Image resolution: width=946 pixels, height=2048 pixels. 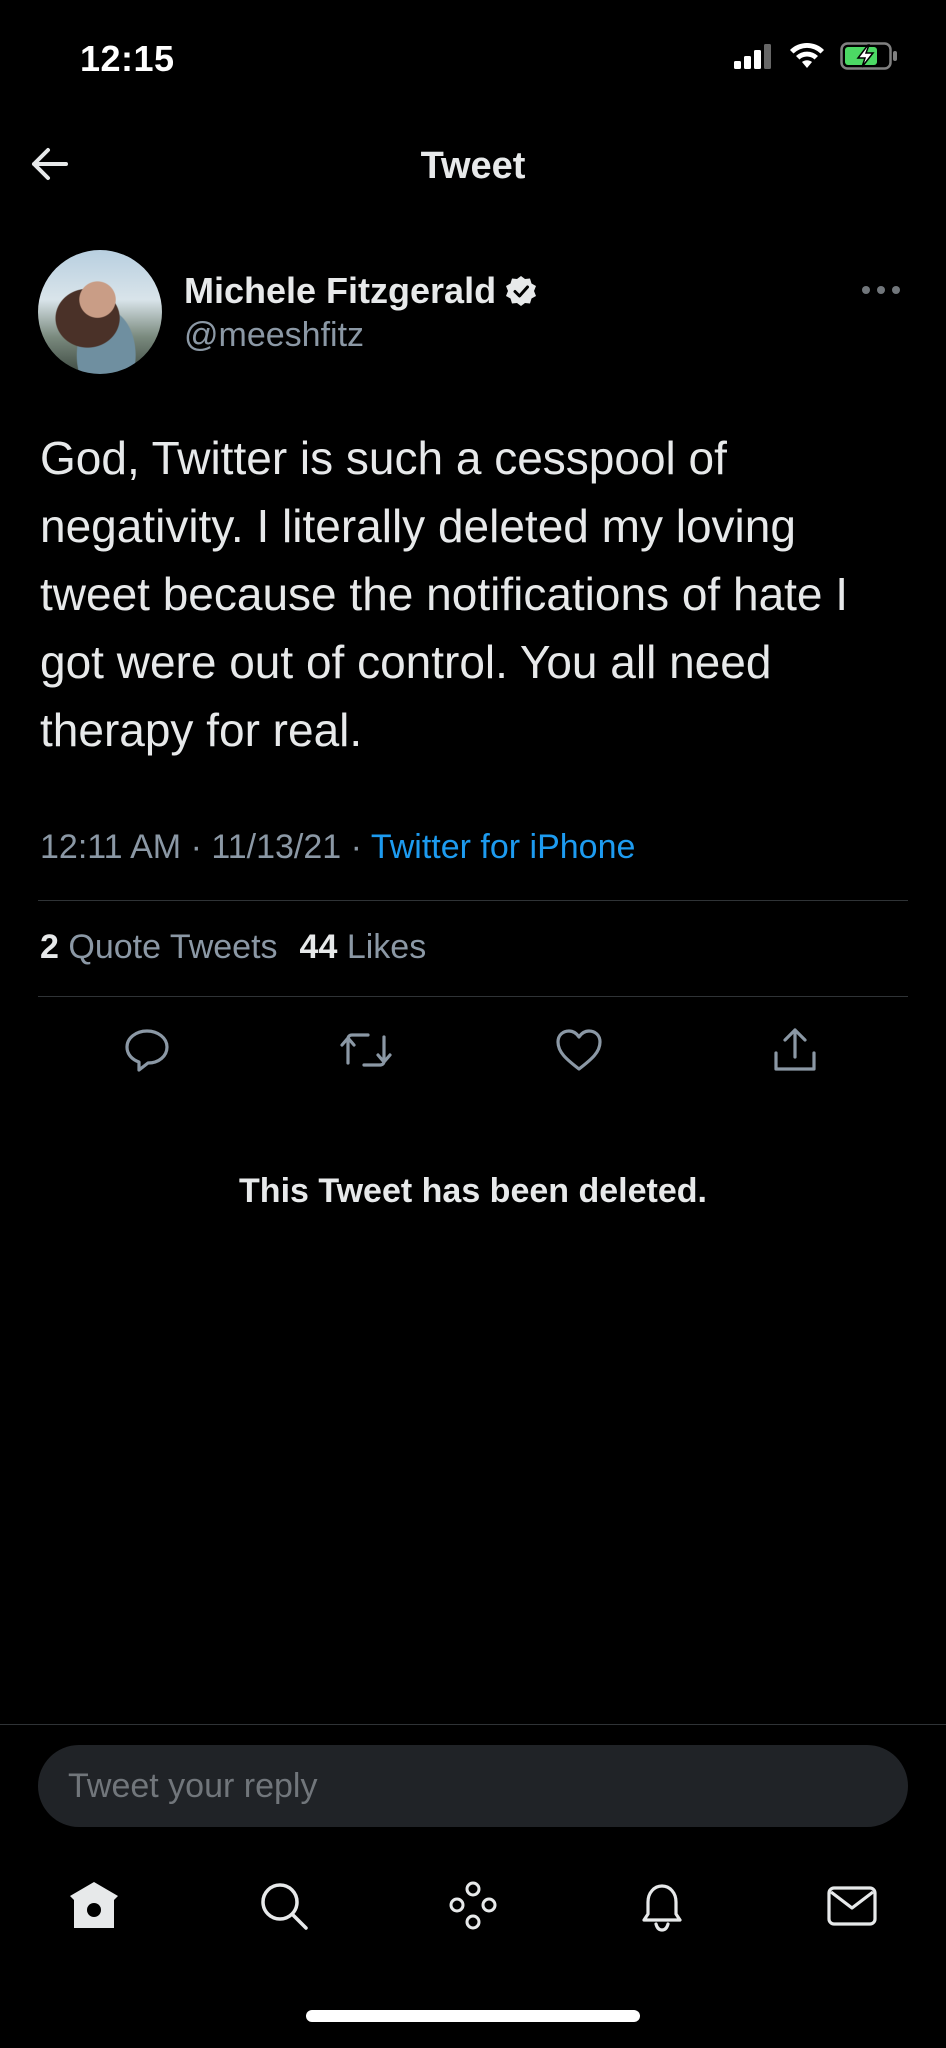 I want to click on tab-notifications, so click(x=662, y=1906).